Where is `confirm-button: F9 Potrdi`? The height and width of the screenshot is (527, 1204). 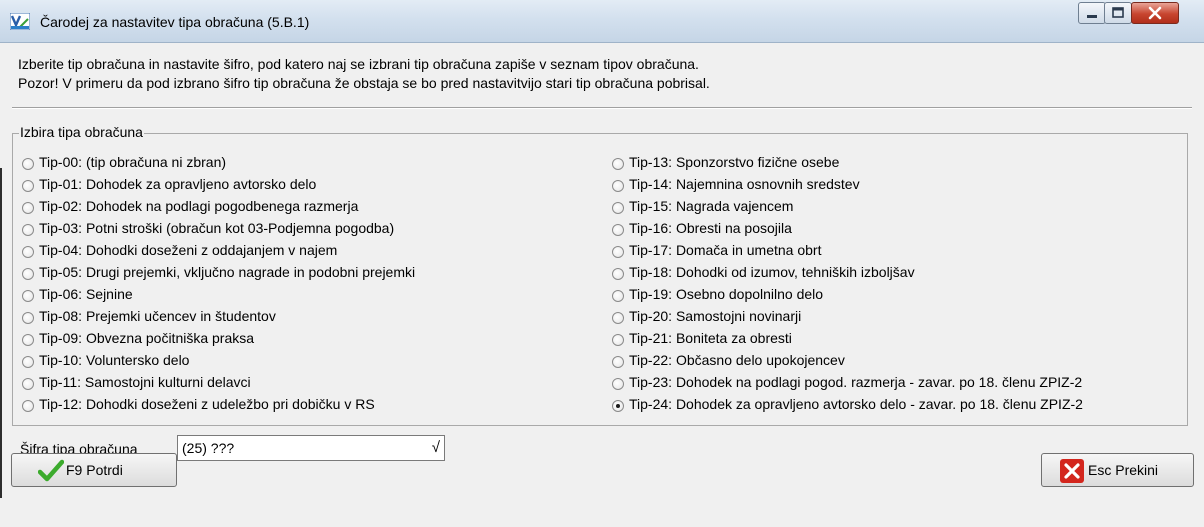 confirm-button: F9 Potrdi is located at coordinates (94, 470).